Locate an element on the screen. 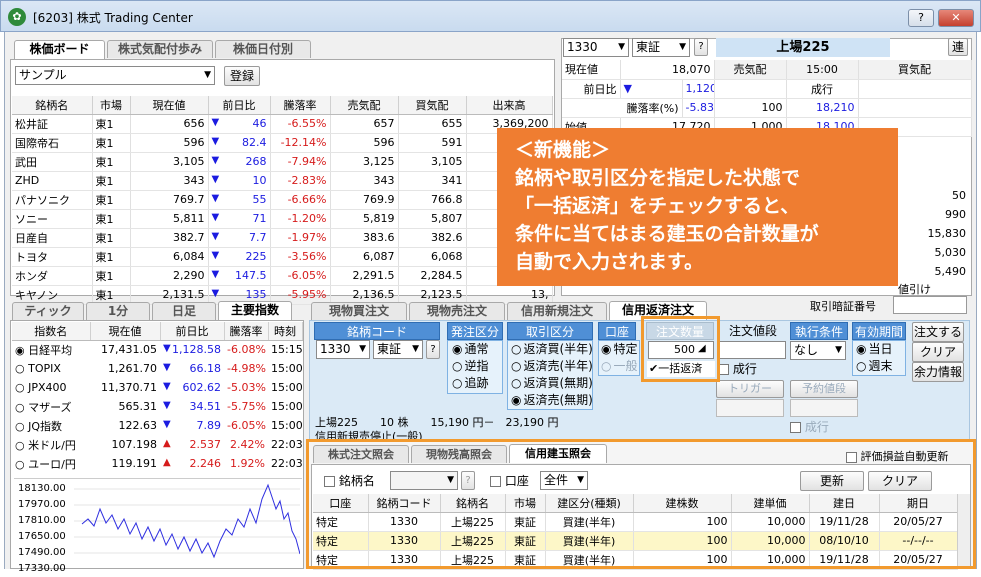 The height and width of the screenshot is (577, 981). col-header: 騰落率 is located at coordinates (300, 105).